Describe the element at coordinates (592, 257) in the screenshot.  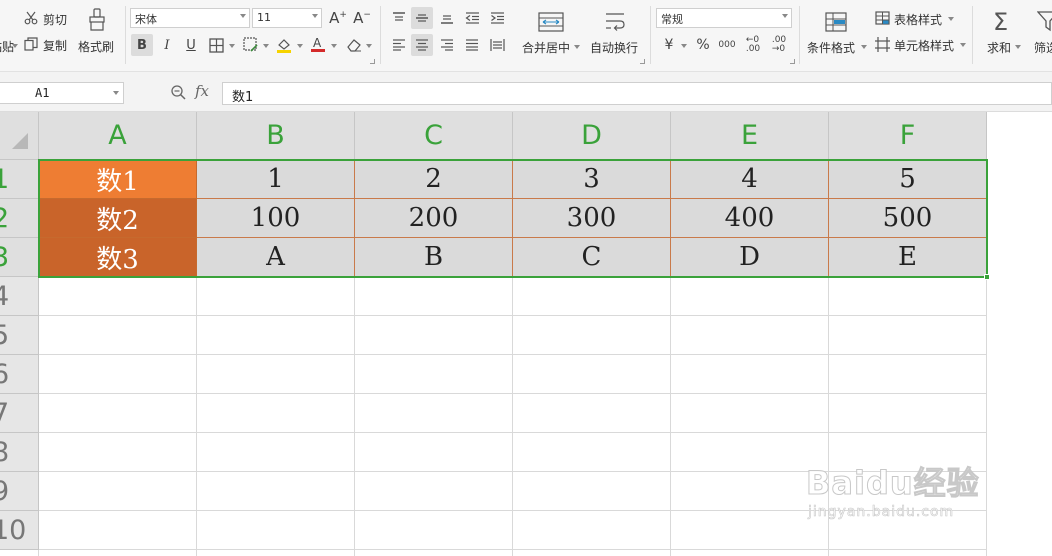
I see `cell-d3: C` at that location.